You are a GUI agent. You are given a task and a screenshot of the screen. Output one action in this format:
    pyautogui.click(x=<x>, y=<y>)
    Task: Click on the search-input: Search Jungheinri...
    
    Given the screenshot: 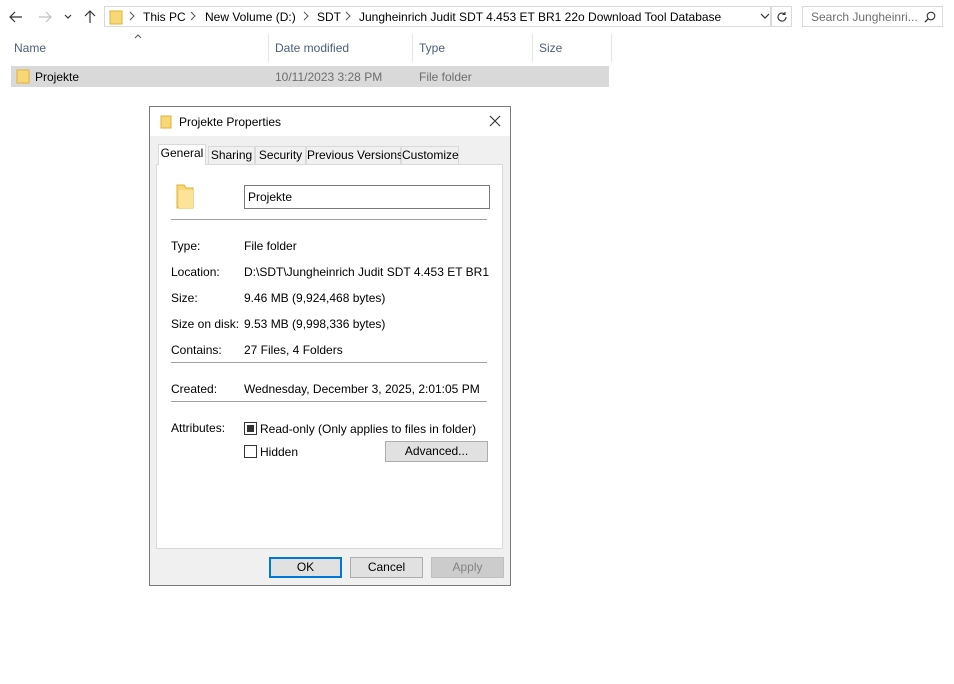 What is the action you would take?
    pyautogui.click(x=864, y=17)
    